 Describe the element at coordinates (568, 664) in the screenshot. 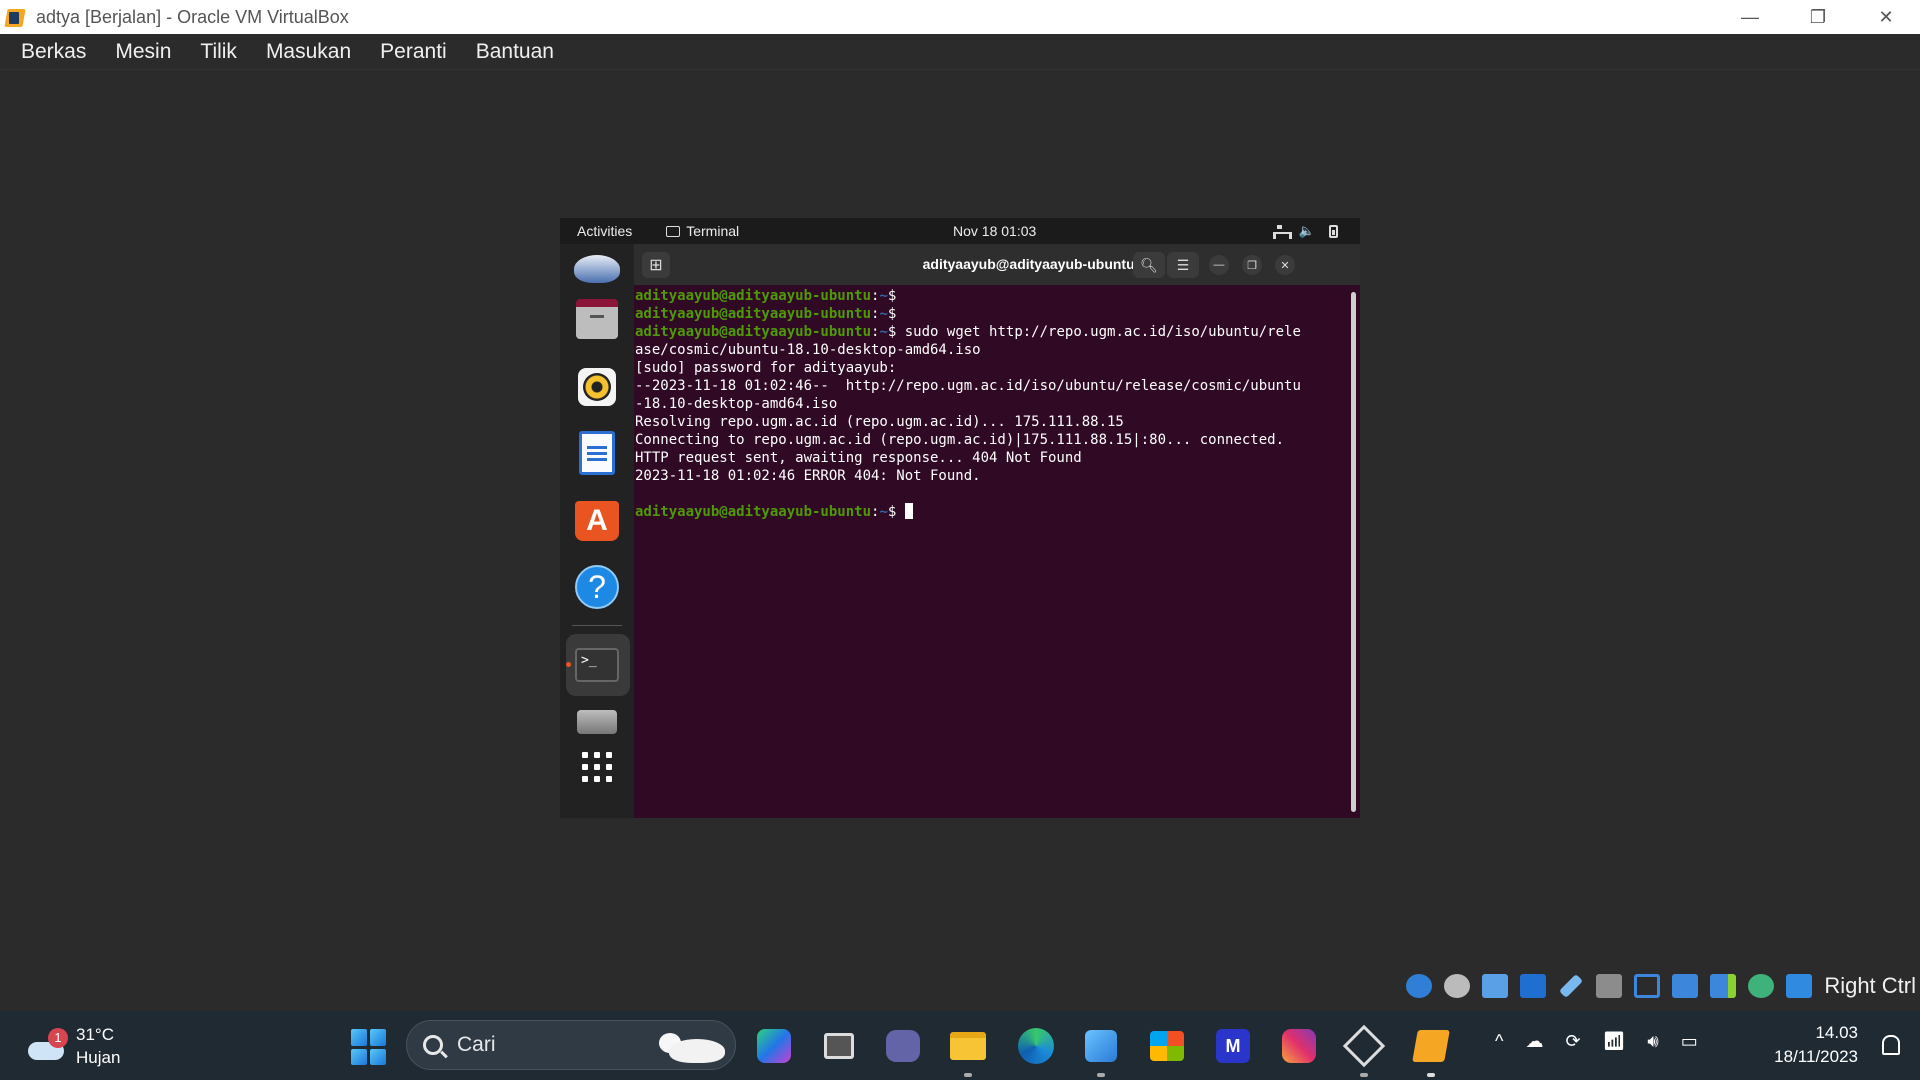

I see `running-indicator` at that location.